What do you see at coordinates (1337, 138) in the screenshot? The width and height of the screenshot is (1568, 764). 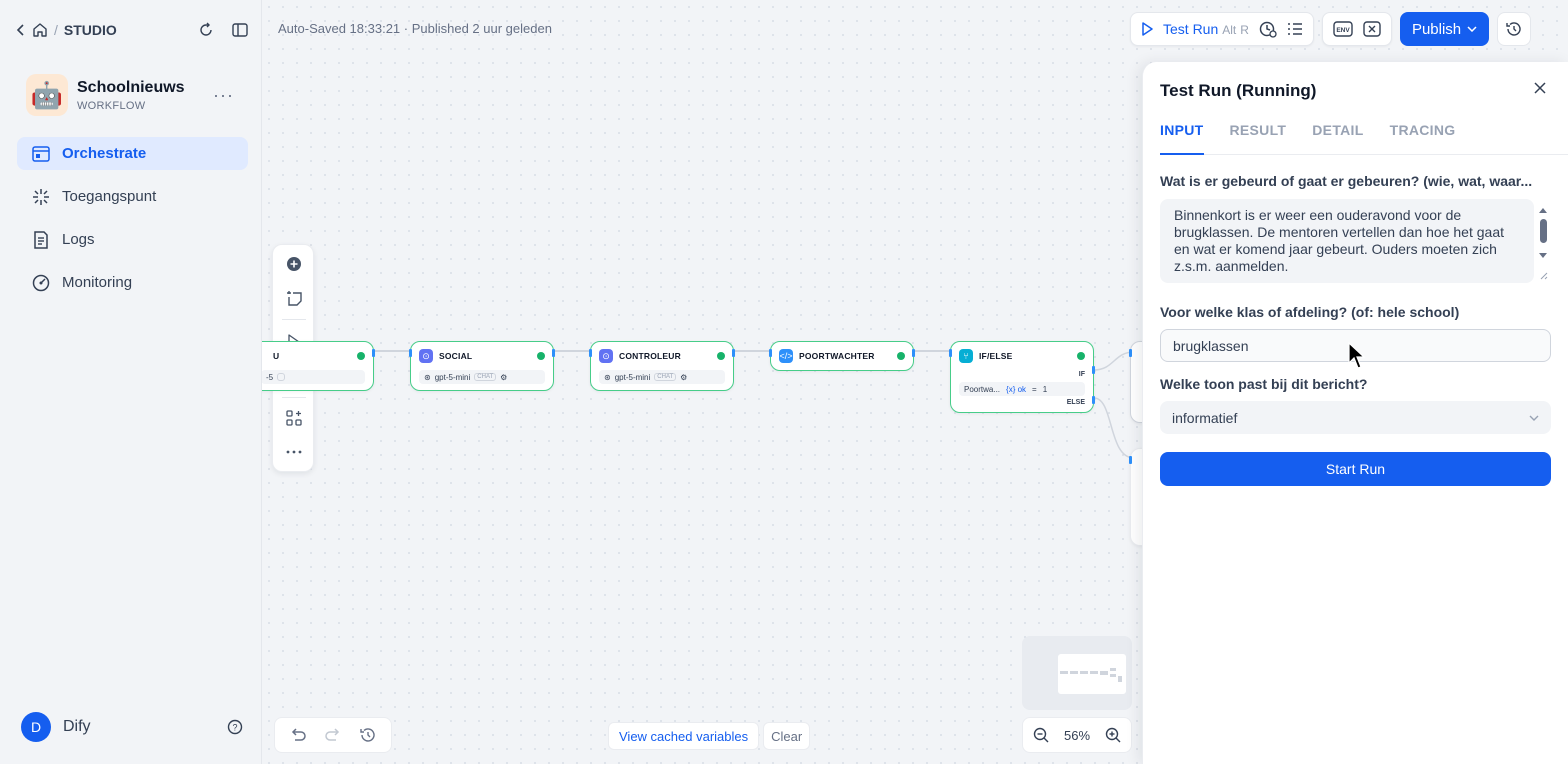 I see `tab-detail: DETAIL` at bounding box center [1337, 138].